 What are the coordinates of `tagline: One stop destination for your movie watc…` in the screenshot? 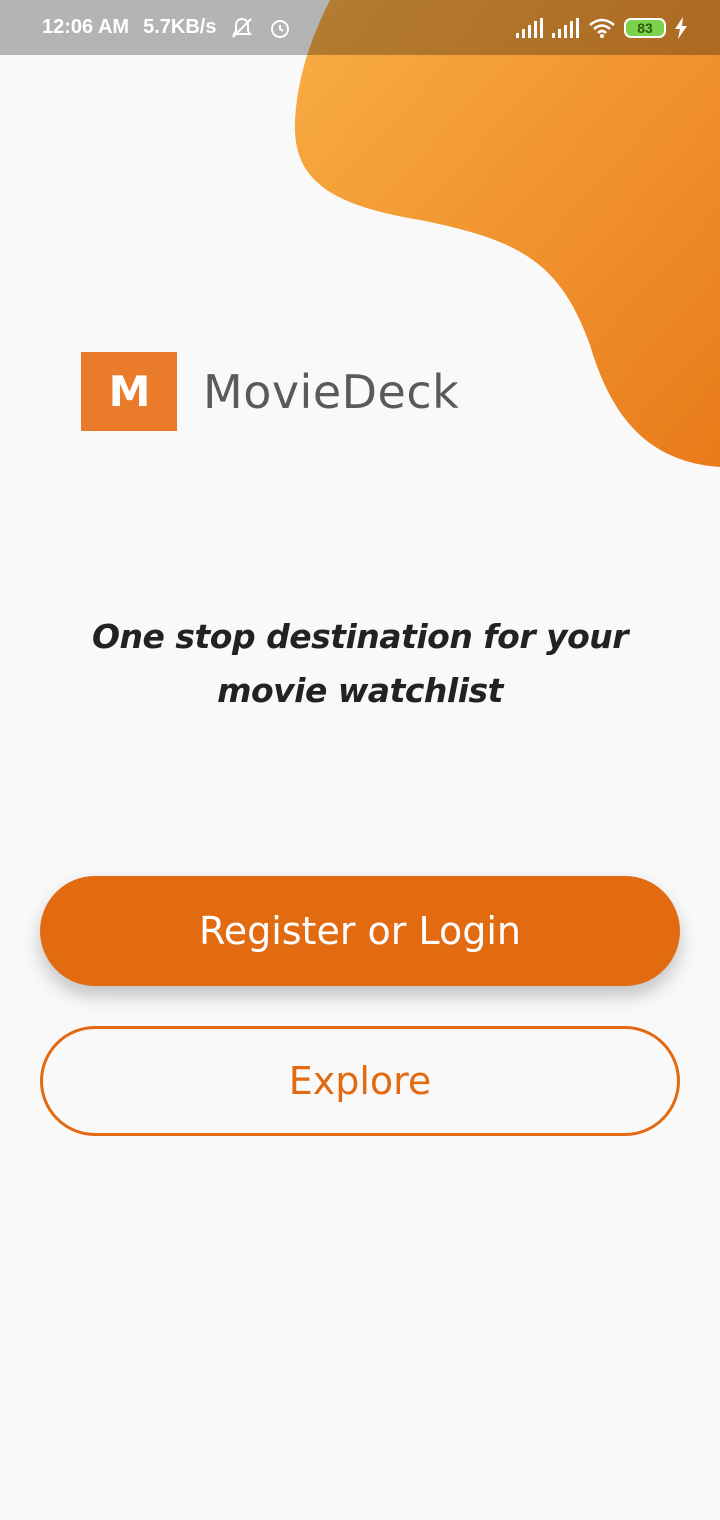 It's located at (360, 664).